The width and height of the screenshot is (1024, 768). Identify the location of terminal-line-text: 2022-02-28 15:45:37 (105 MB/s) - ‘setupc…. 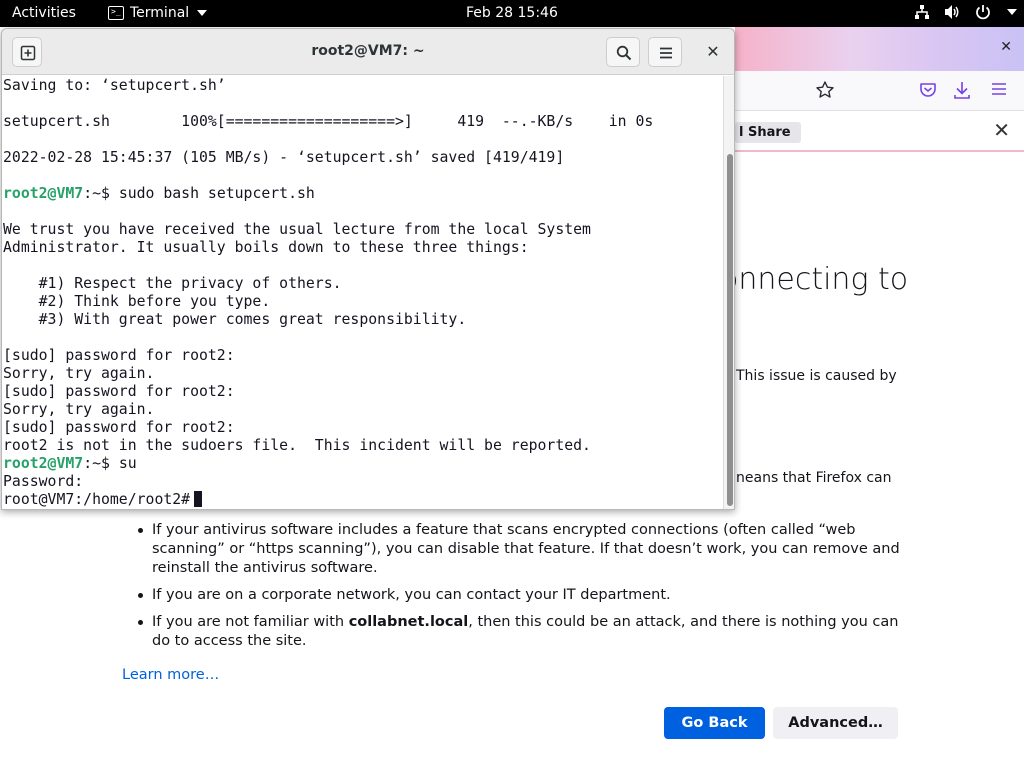
(284, 157).